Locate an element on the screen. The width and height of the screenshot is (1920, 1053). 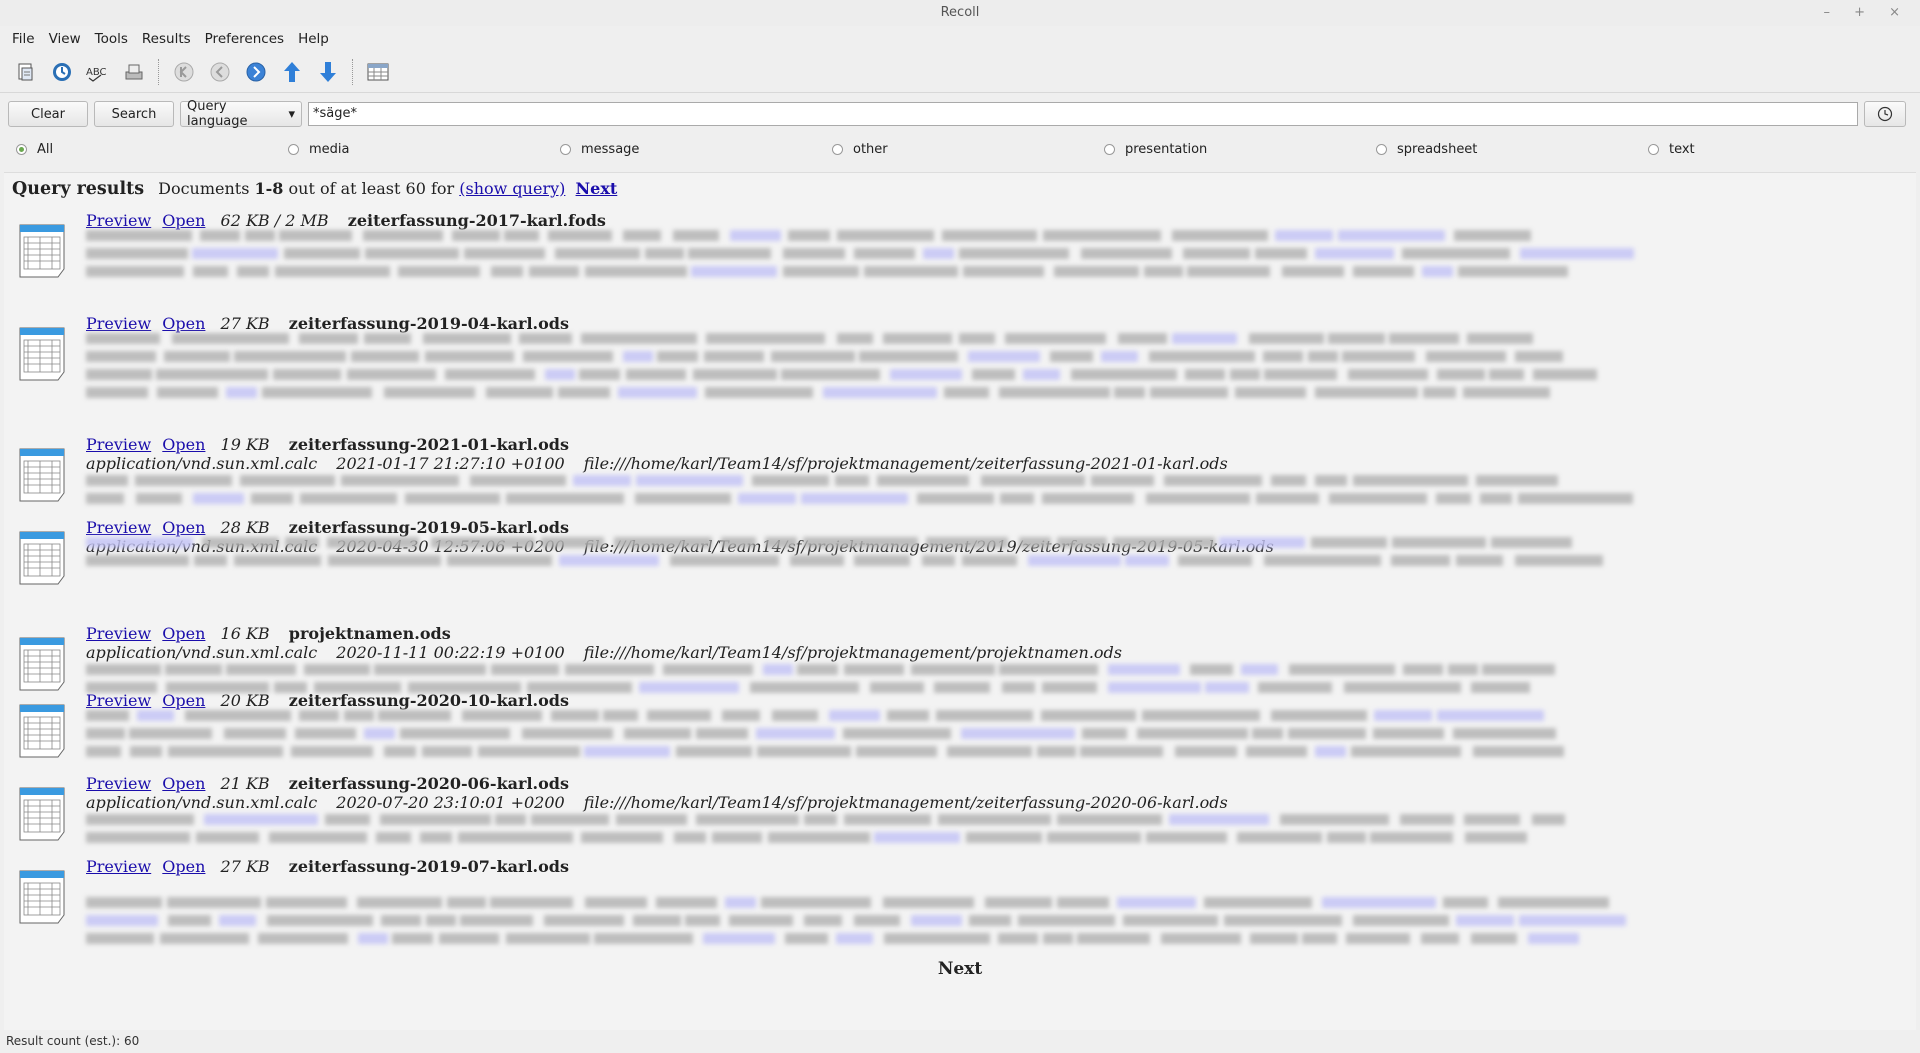
filter-label: message is located at coordinates (610, 149).